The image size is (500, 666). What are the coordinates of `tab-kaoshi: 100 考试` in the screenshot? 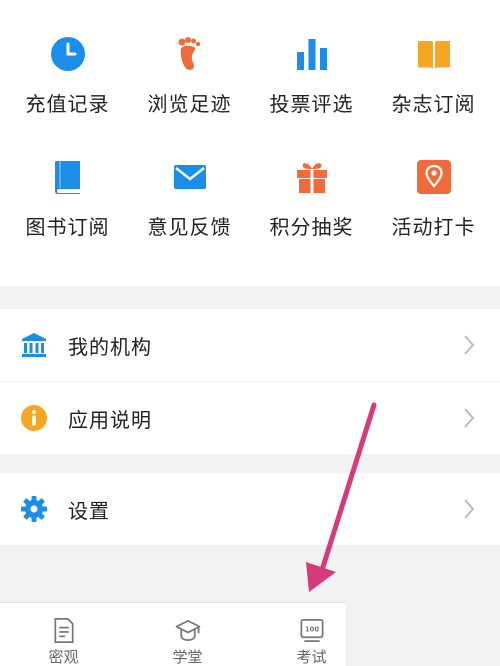 It's located at (311, 634).